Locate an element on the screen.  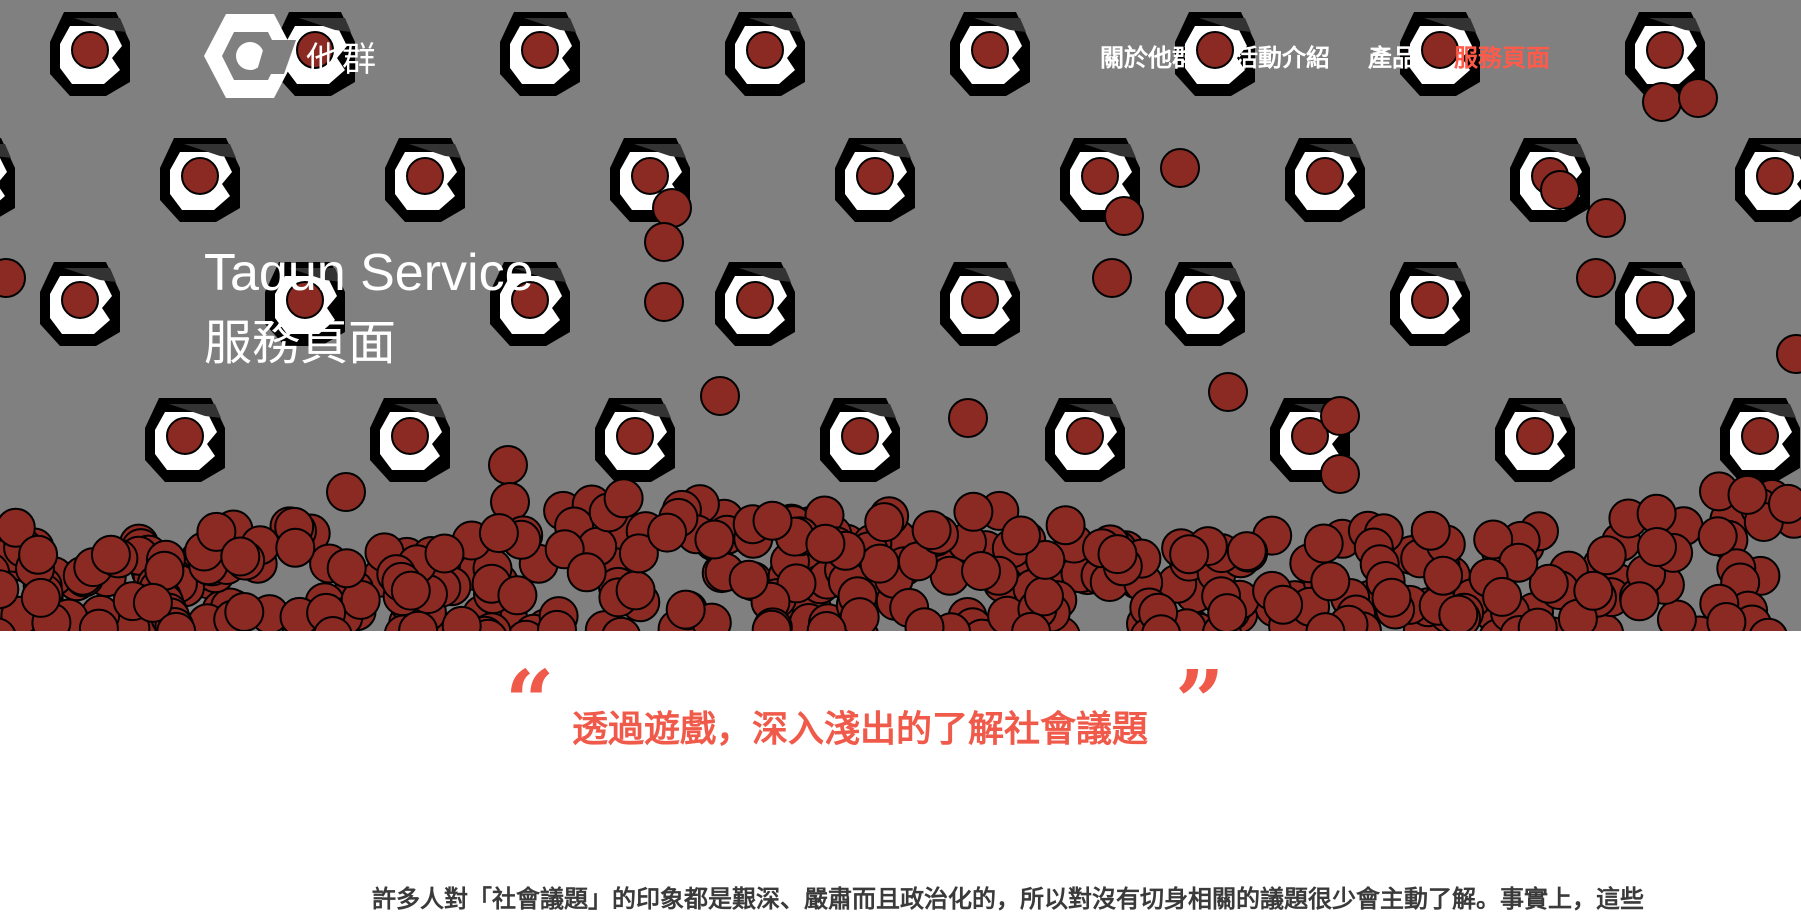
nav-item-service: 服務頁面 is located at coordinates (1502, 55).